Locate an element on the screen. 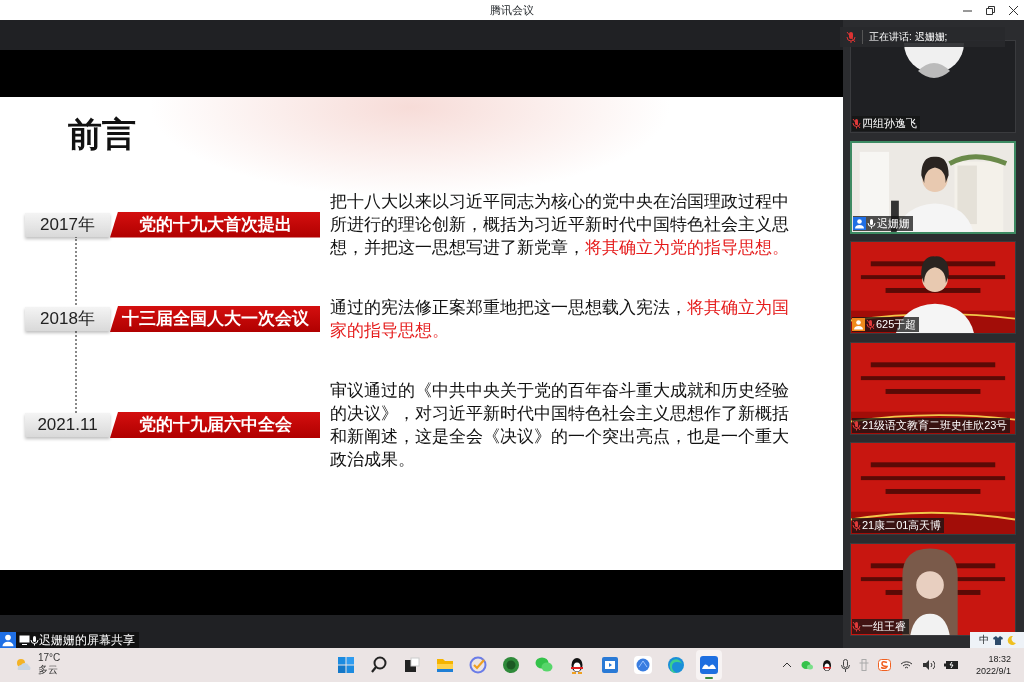 This screenshot has width=1024, height=682. event-label: 十三届全国人大一次会议 is located at coordinates (215, 319).